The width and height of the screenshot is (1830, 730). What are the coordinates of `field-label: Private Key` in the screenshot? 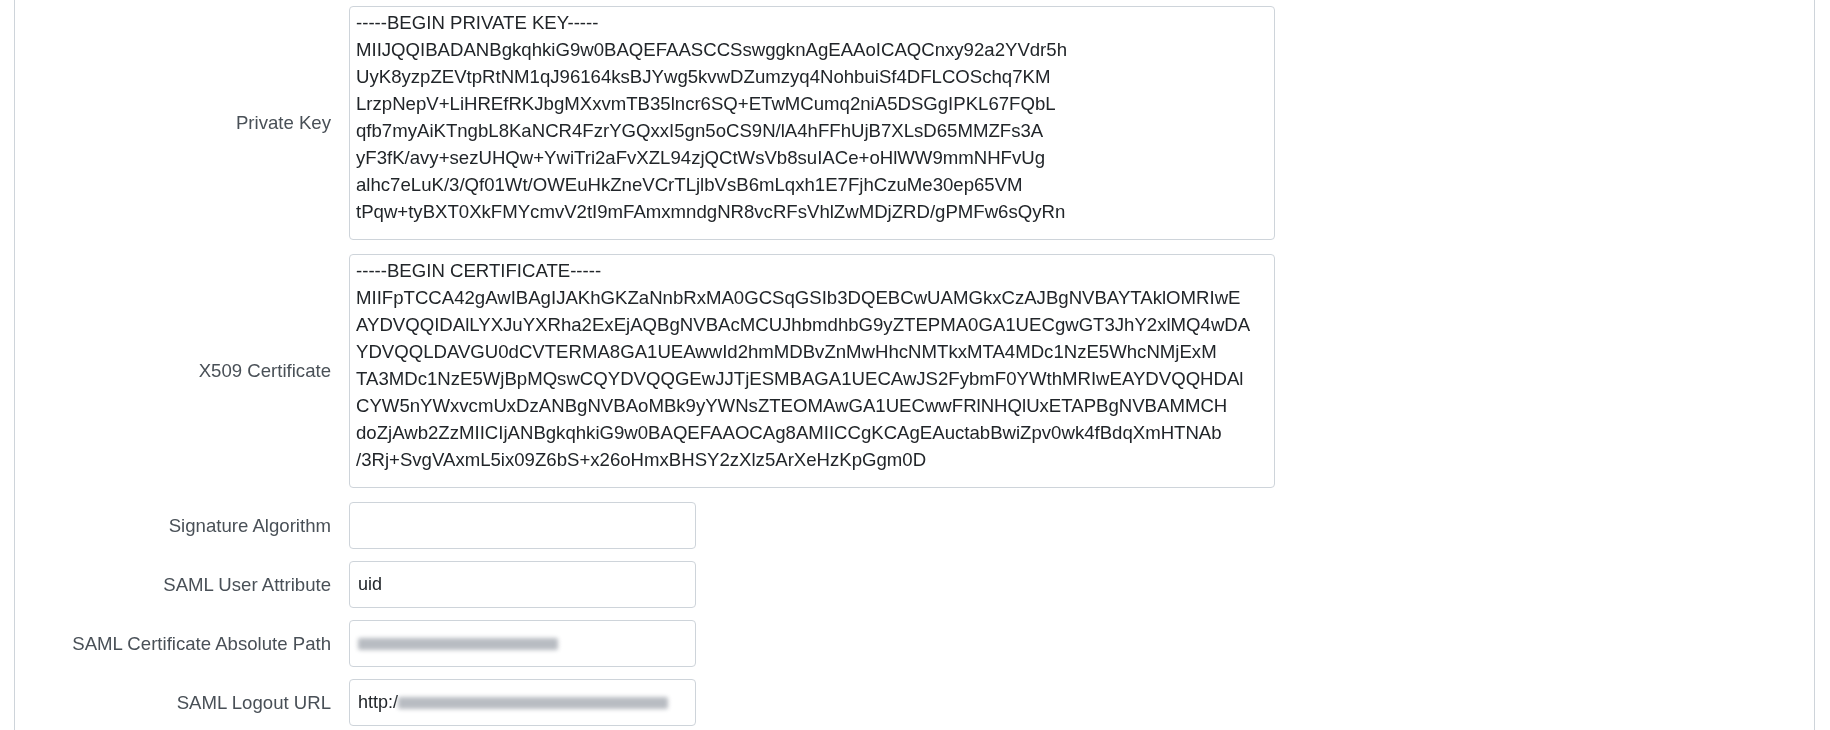 It's located at (283, 123).